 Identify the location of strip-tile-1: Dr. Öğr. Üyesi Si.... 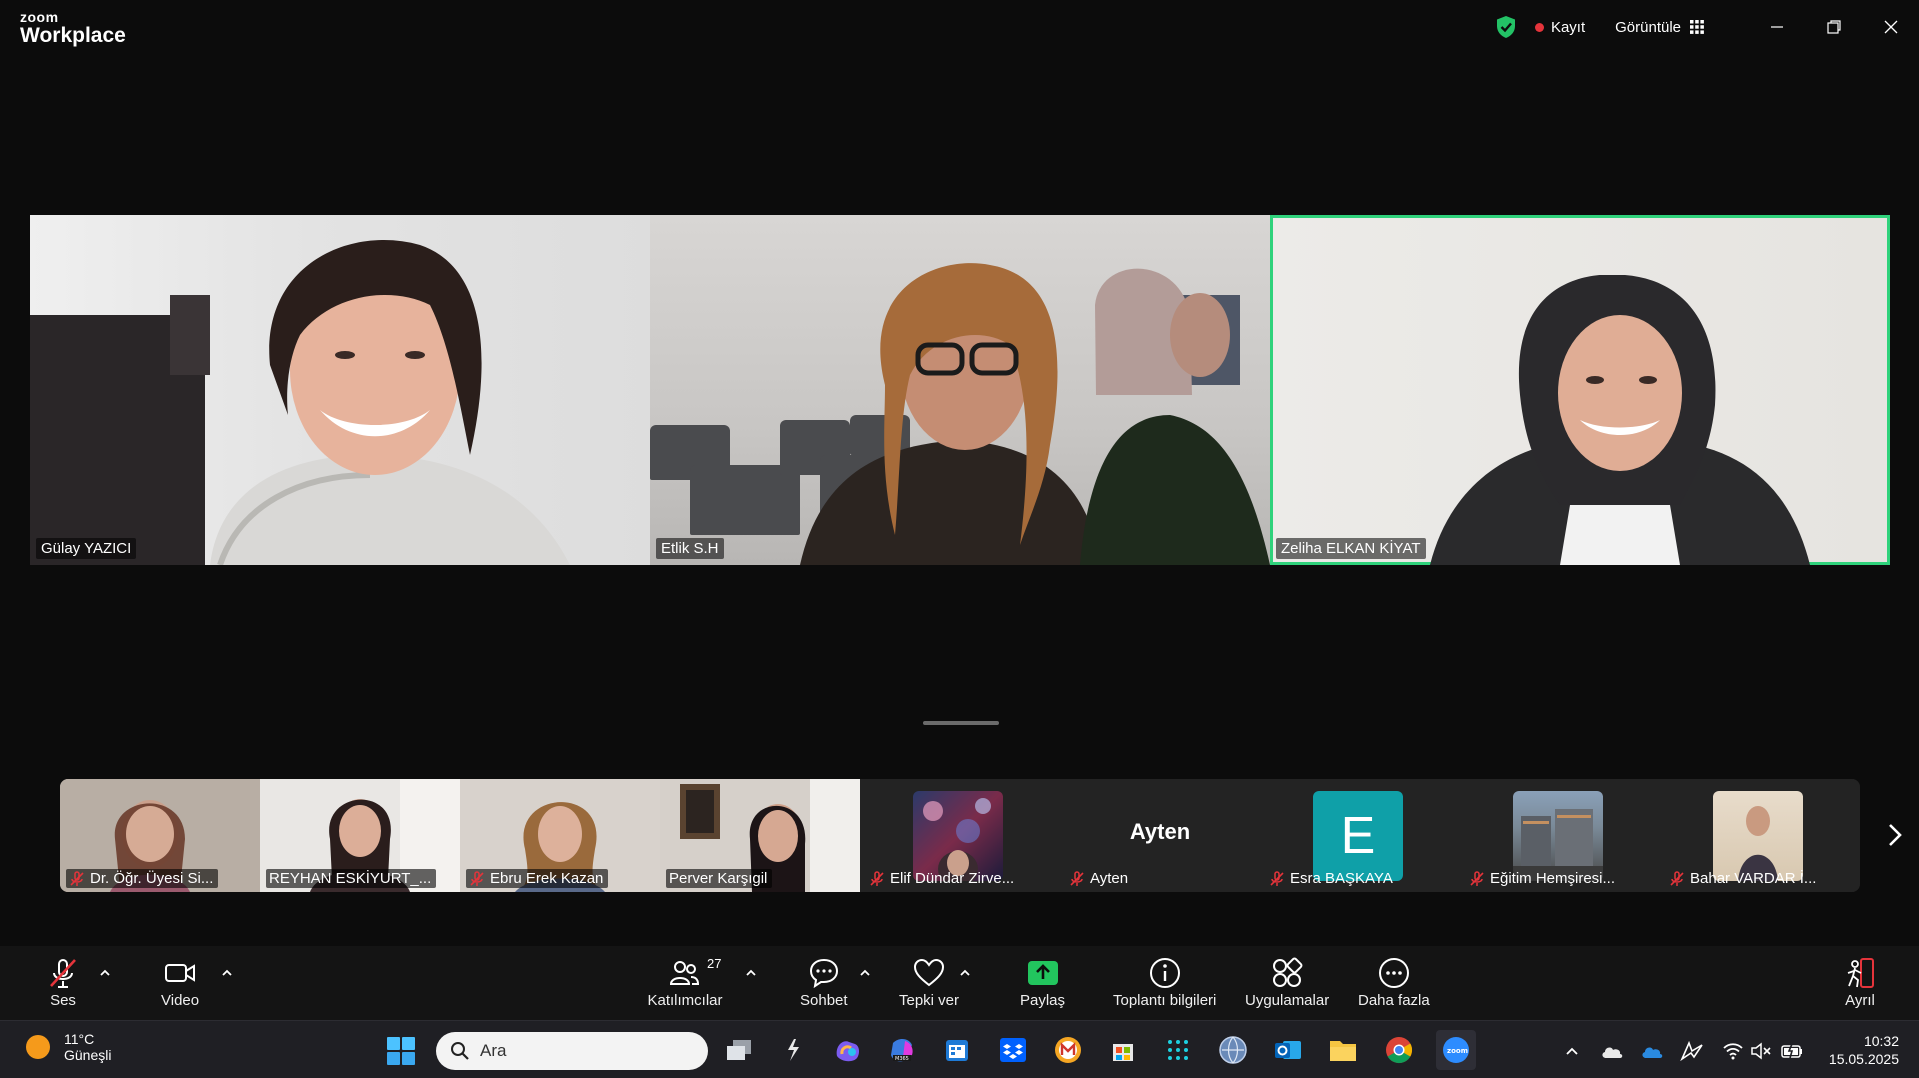
(160, 835).